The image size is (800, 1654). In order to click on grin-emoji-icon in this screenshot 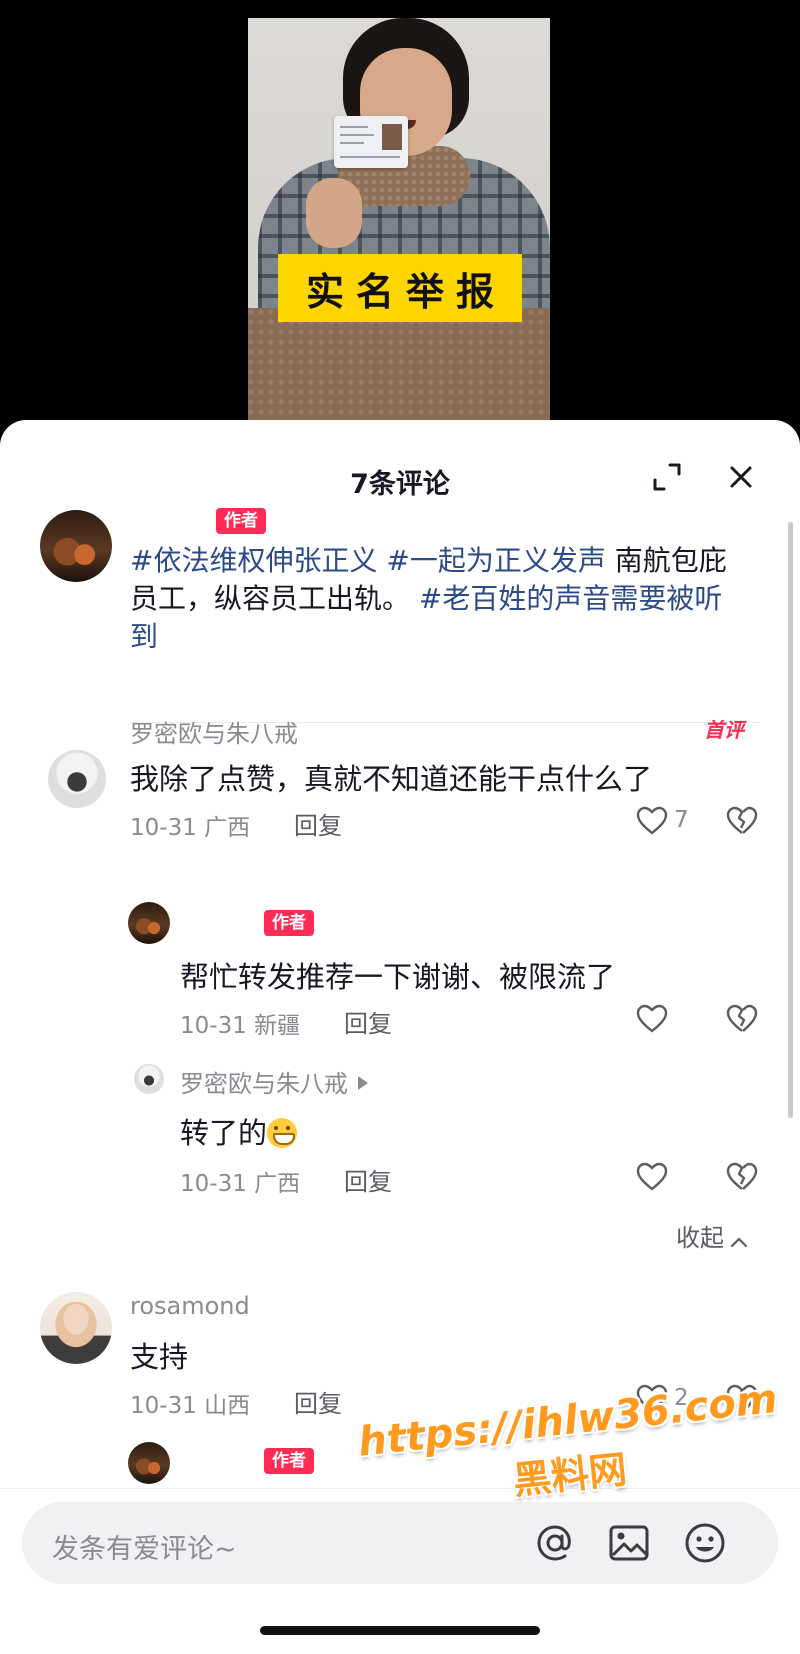, I will do `click(282, 1133)`.